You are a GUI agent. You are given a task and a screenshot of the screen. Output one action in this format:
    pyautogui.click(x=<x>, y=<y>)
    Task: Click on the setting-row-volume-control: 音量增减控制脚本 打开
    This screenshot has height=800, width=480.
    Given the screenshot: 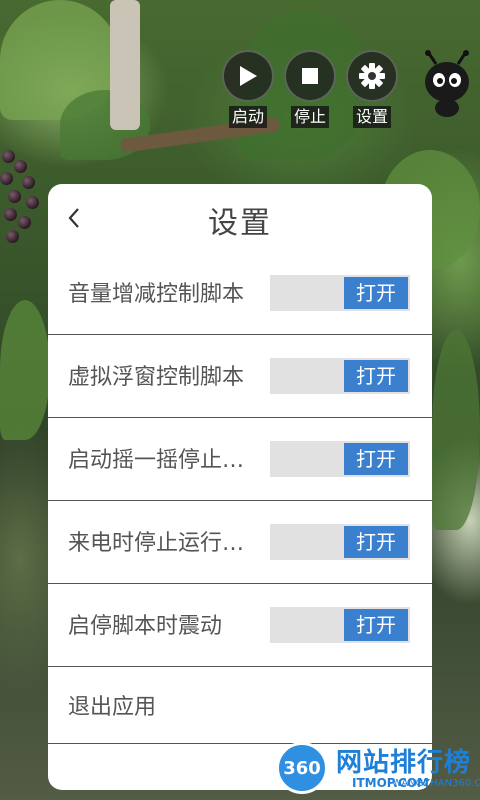 What is the action you would take?
    pyautogui.click(x=240, y=293)
    